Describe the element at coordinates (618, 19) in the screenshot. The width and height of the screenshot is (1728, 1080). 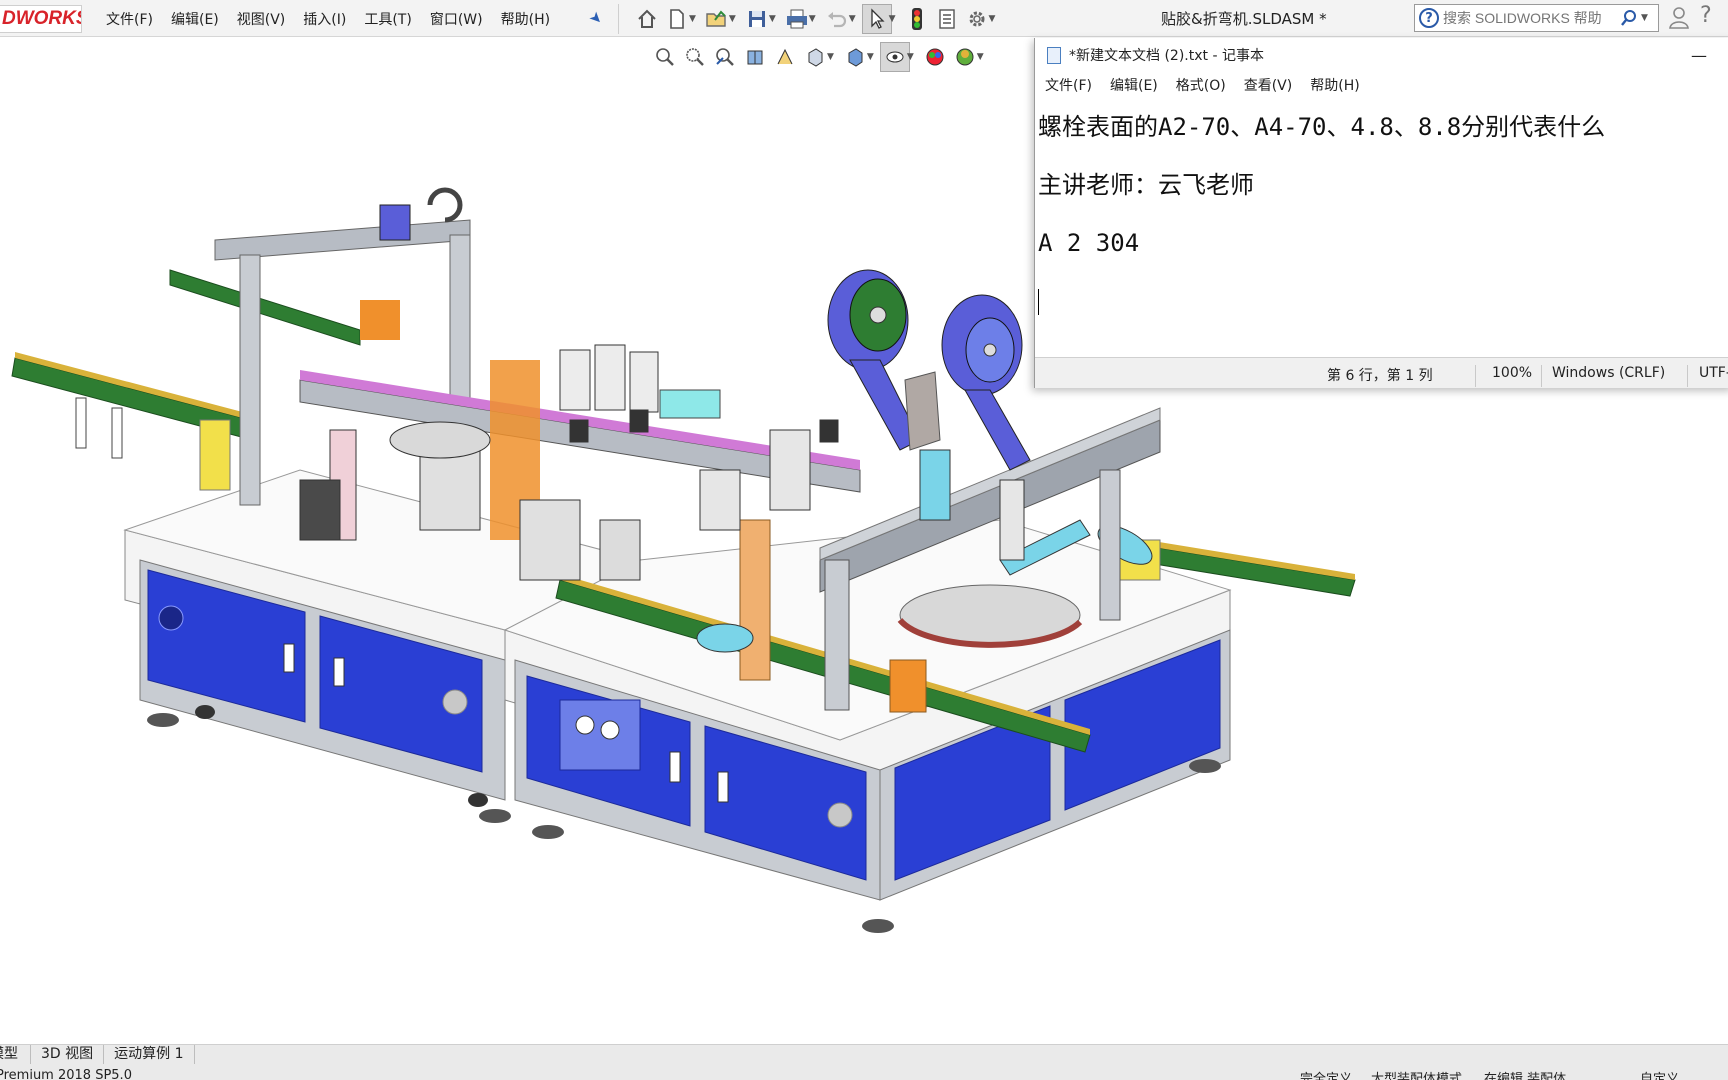
I see `toolbar-divider` at that location.